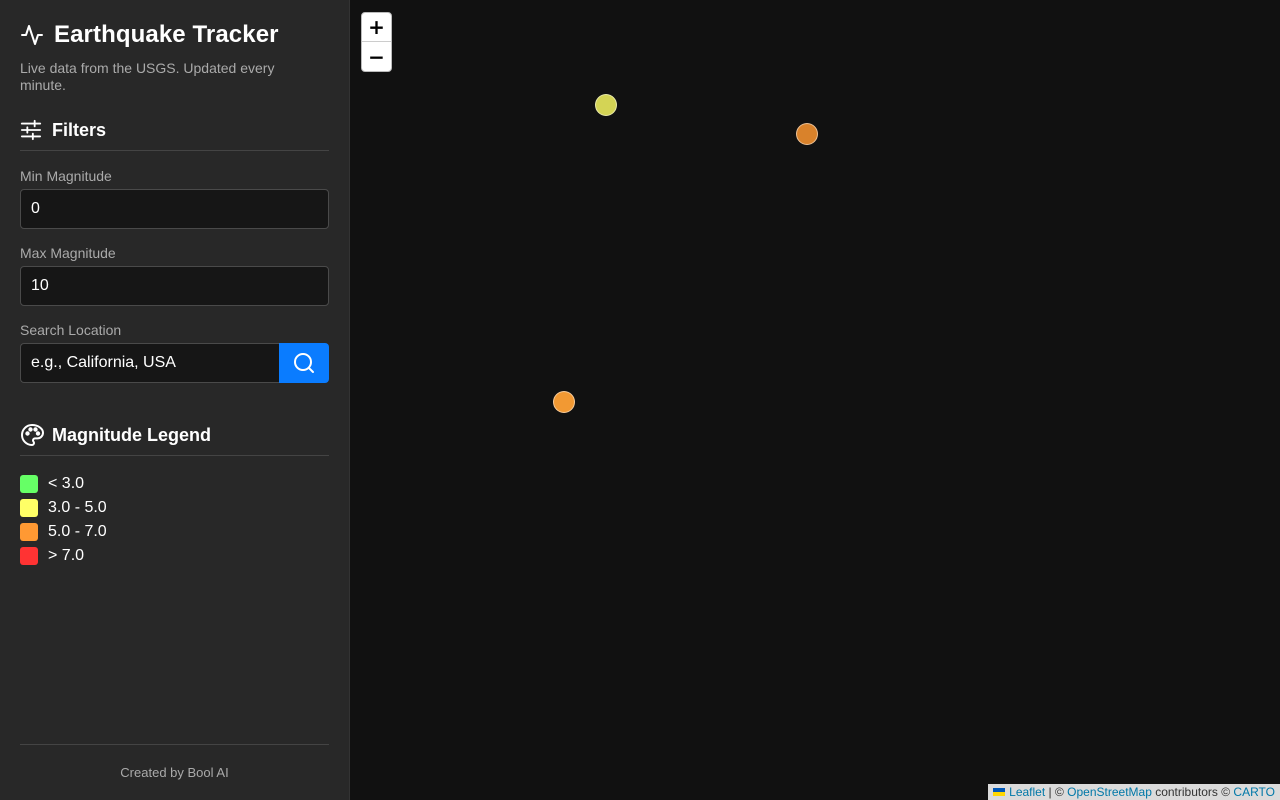  I want to click on palette-icon, so click(32, 435).